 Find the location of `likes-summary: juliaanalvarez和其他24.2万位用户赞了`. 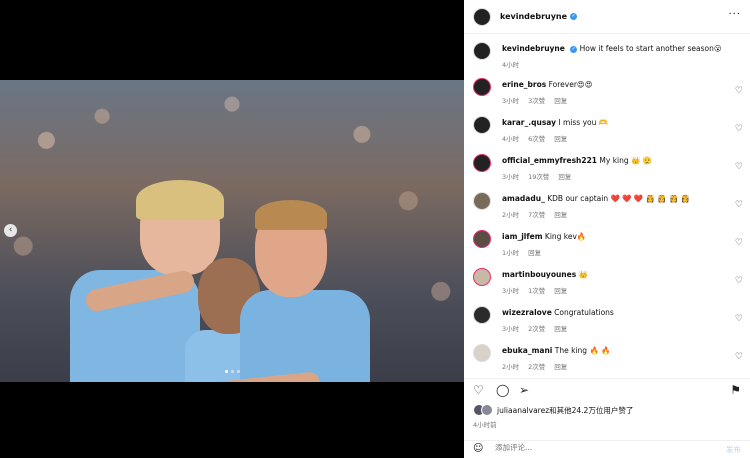

likes-summary: juliaanalvarez和其他24.2万位用户赞了 is located at coordinates (553, 410).